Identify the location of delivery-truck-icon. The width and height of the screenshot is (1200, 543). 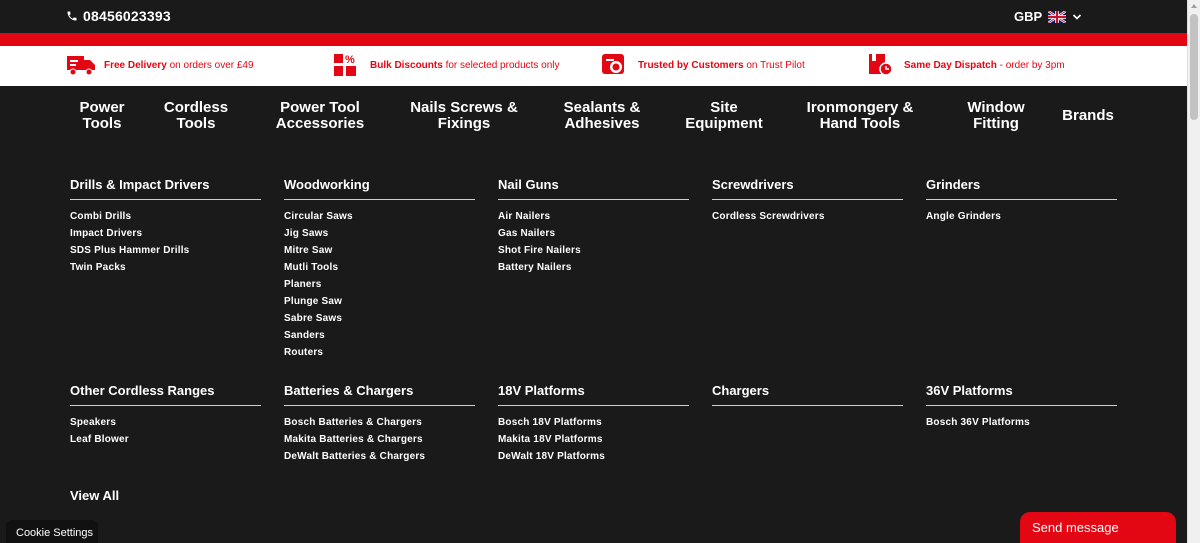
(81, 66).